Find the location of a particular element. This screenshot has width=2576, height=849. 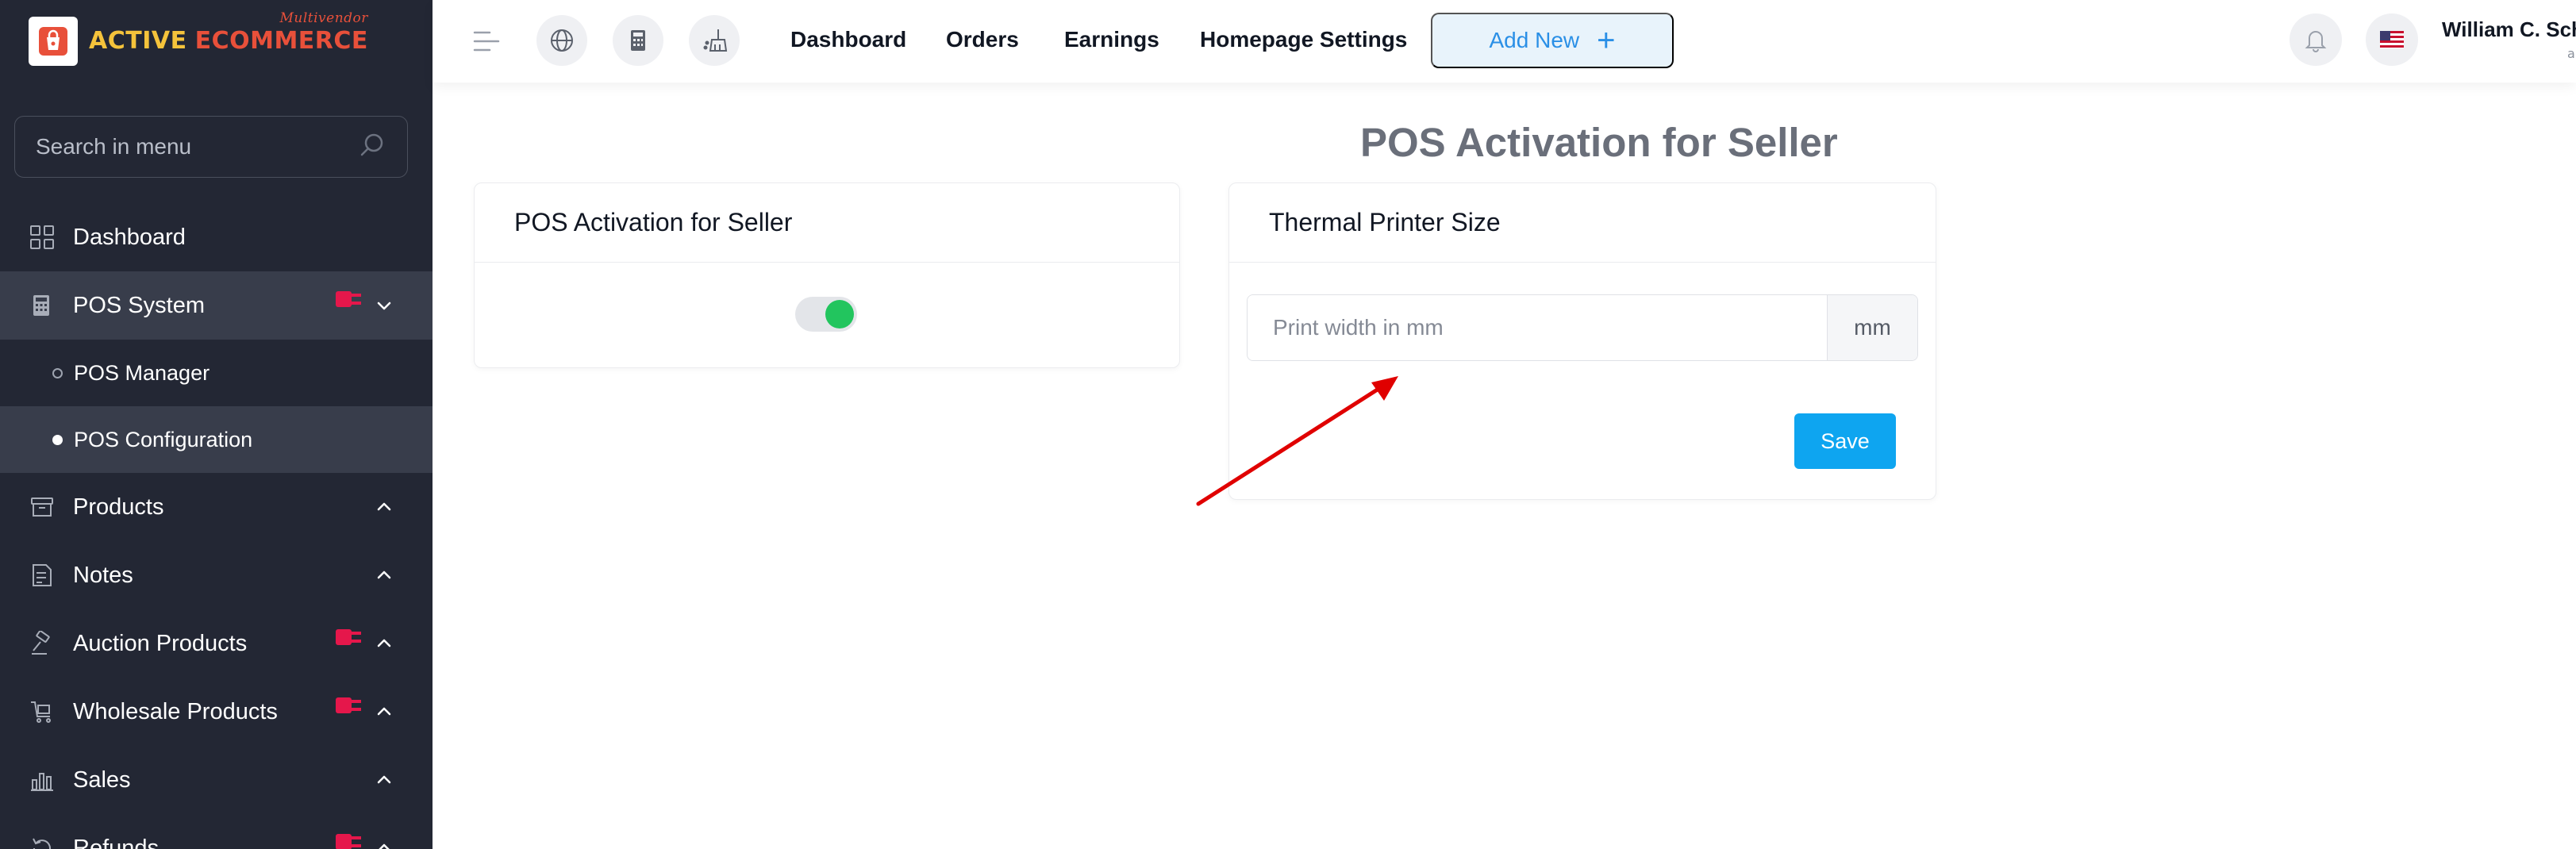

sidebar-item-refunds: Refunds is located at coordinates (216, 831).